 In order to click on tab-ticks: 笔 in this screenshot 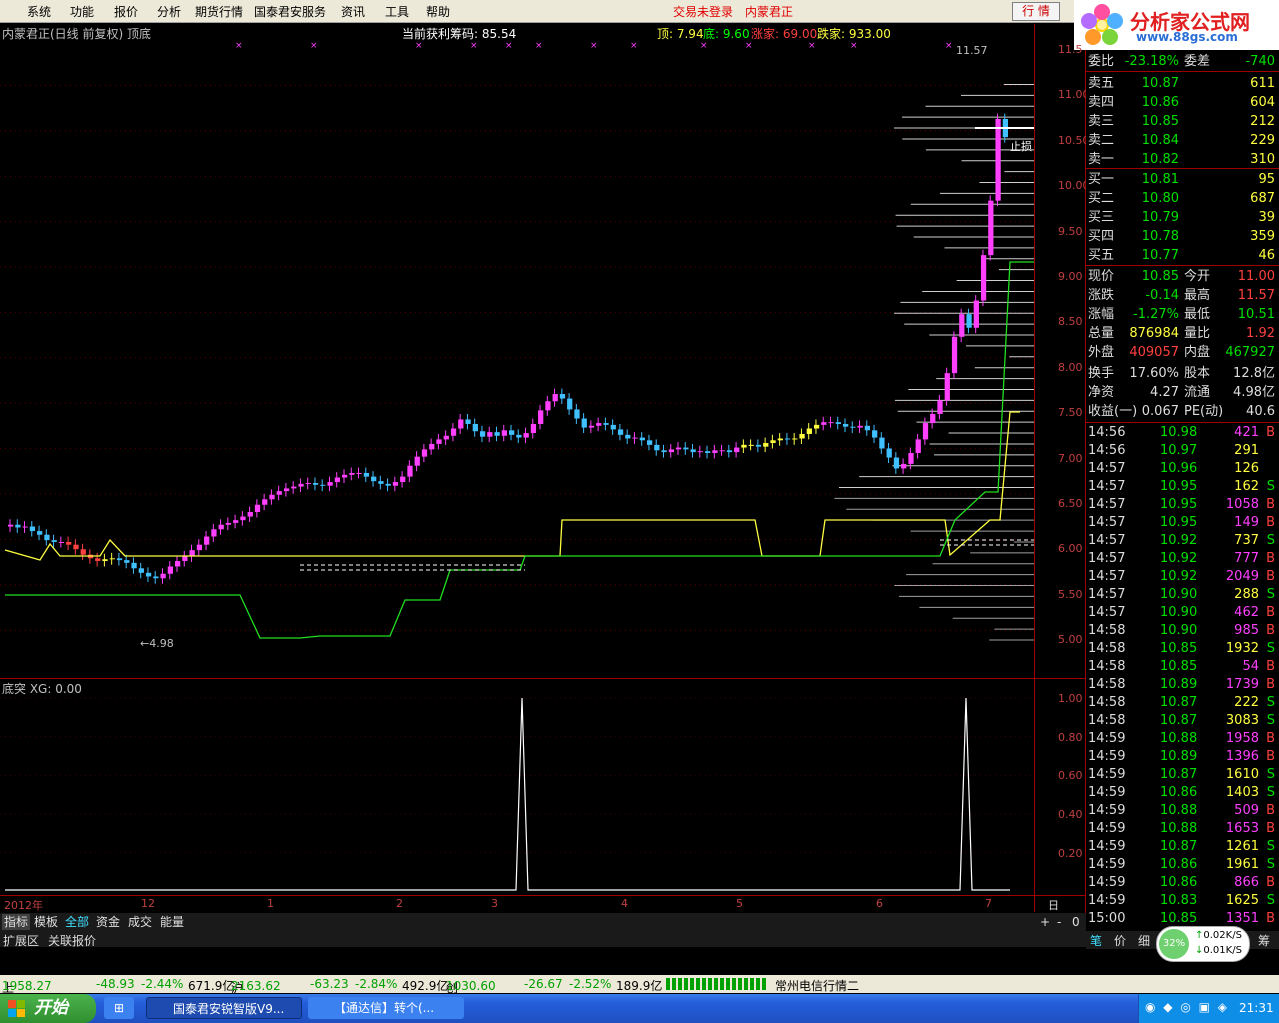, I will do `click(1096, 940)`.